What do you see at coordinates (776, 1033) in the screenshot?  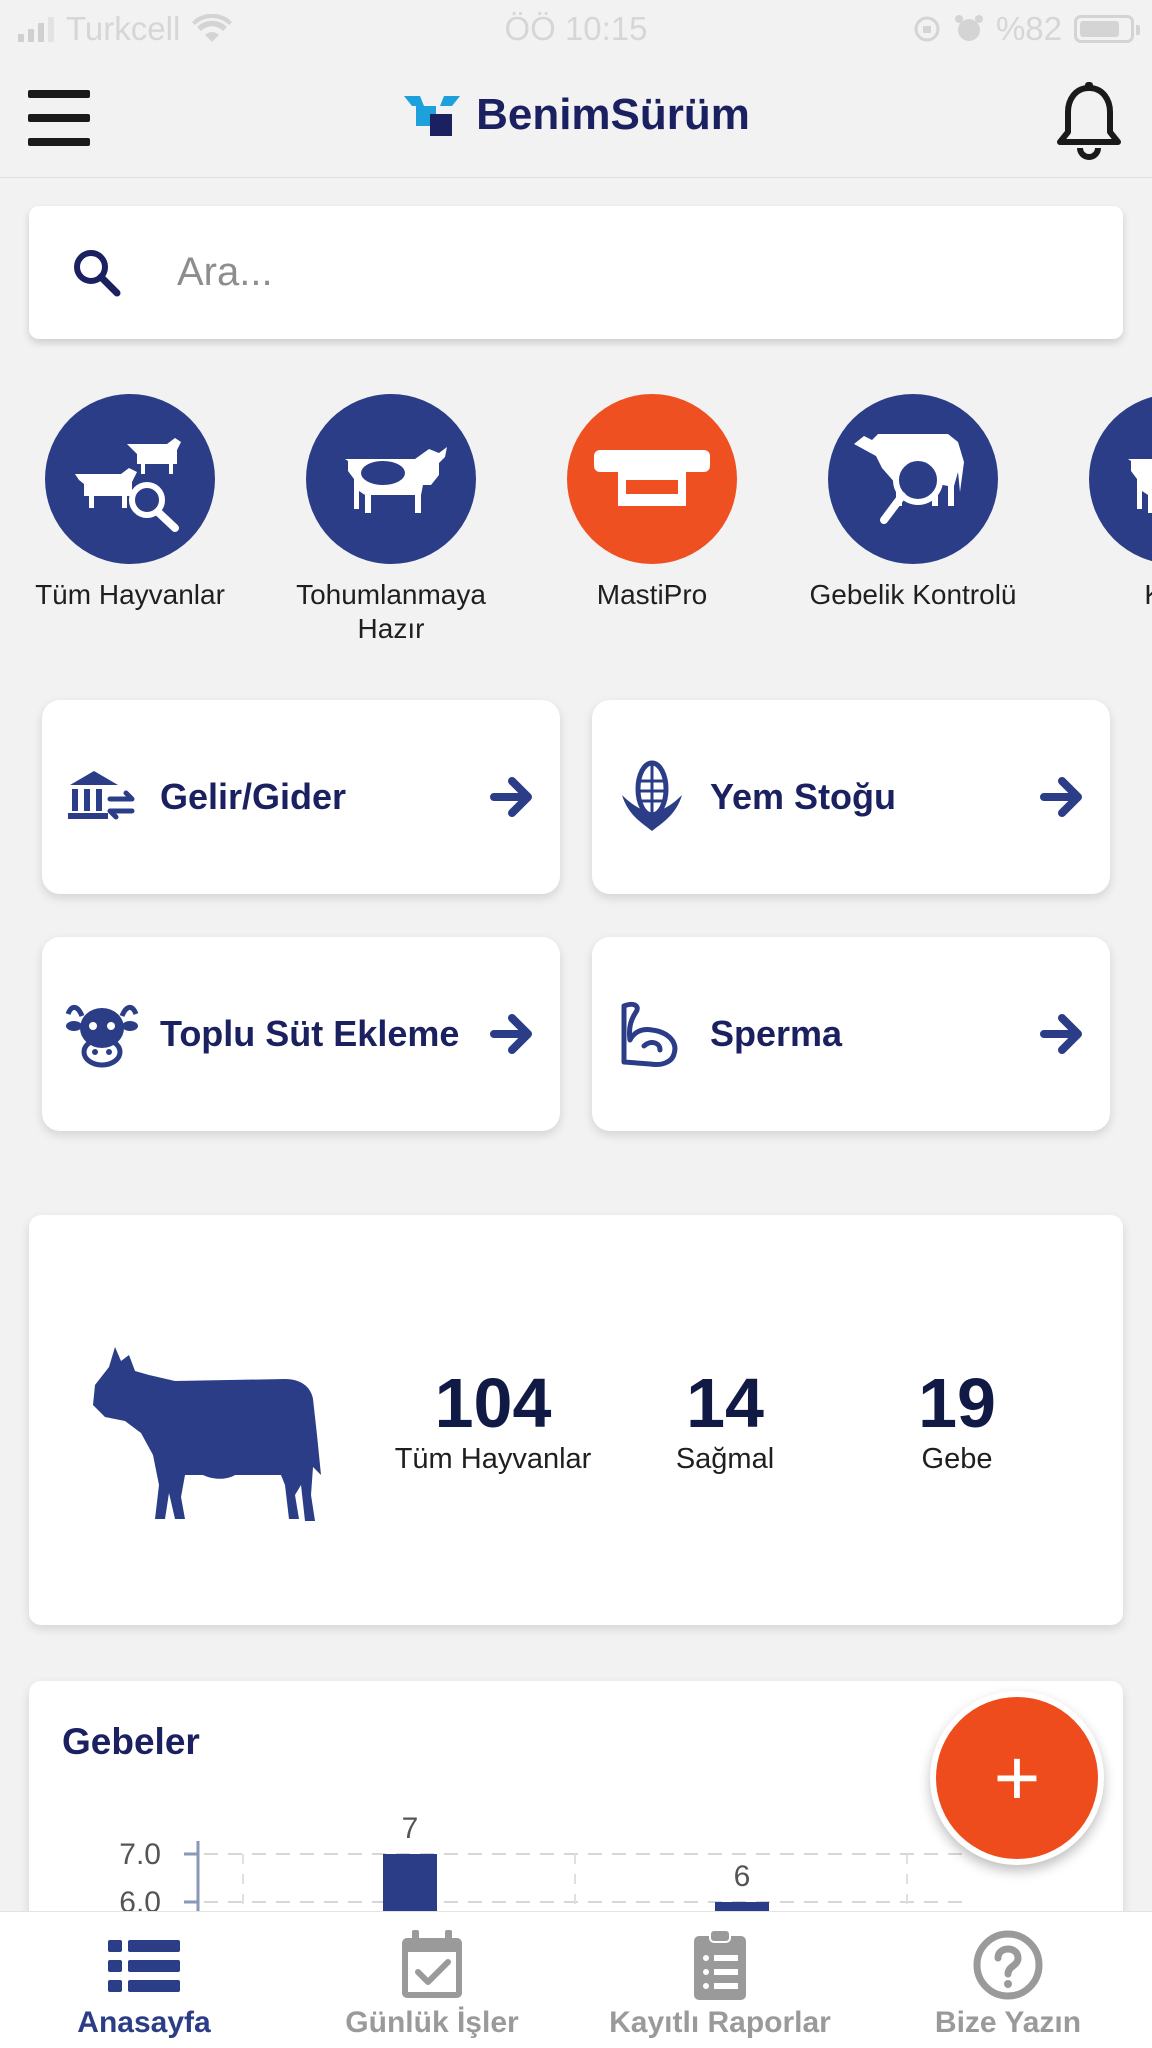 I see `quick-link-label: Sperma` at bounding box center [776, 1033].